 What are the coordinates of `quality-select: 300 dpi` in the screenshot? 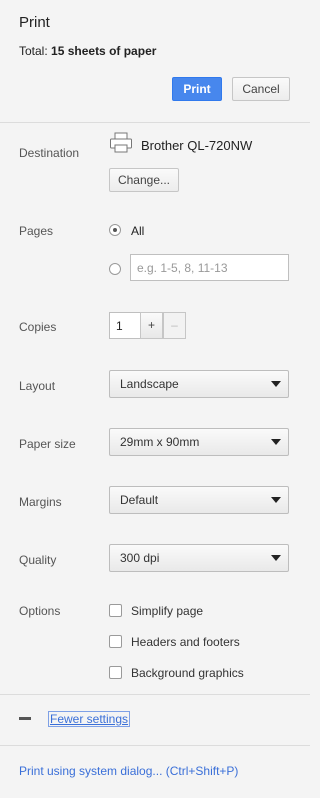 It's located at (199, 558).